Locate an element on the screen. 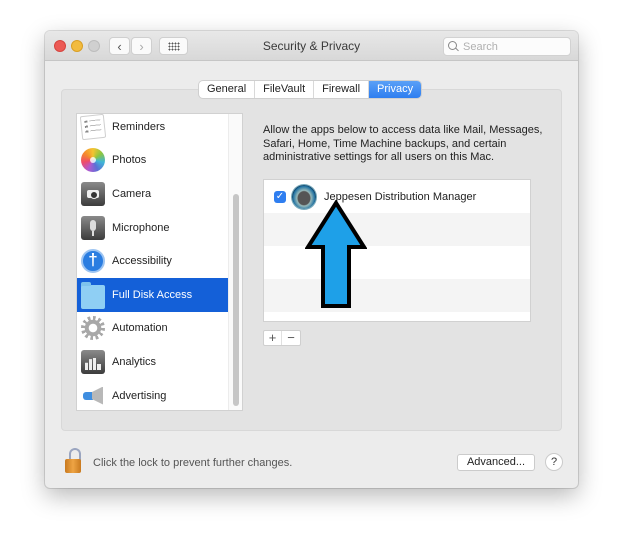 The image size is (623, 547). sidebar-scrollbar is located at coordinates (235, 262).